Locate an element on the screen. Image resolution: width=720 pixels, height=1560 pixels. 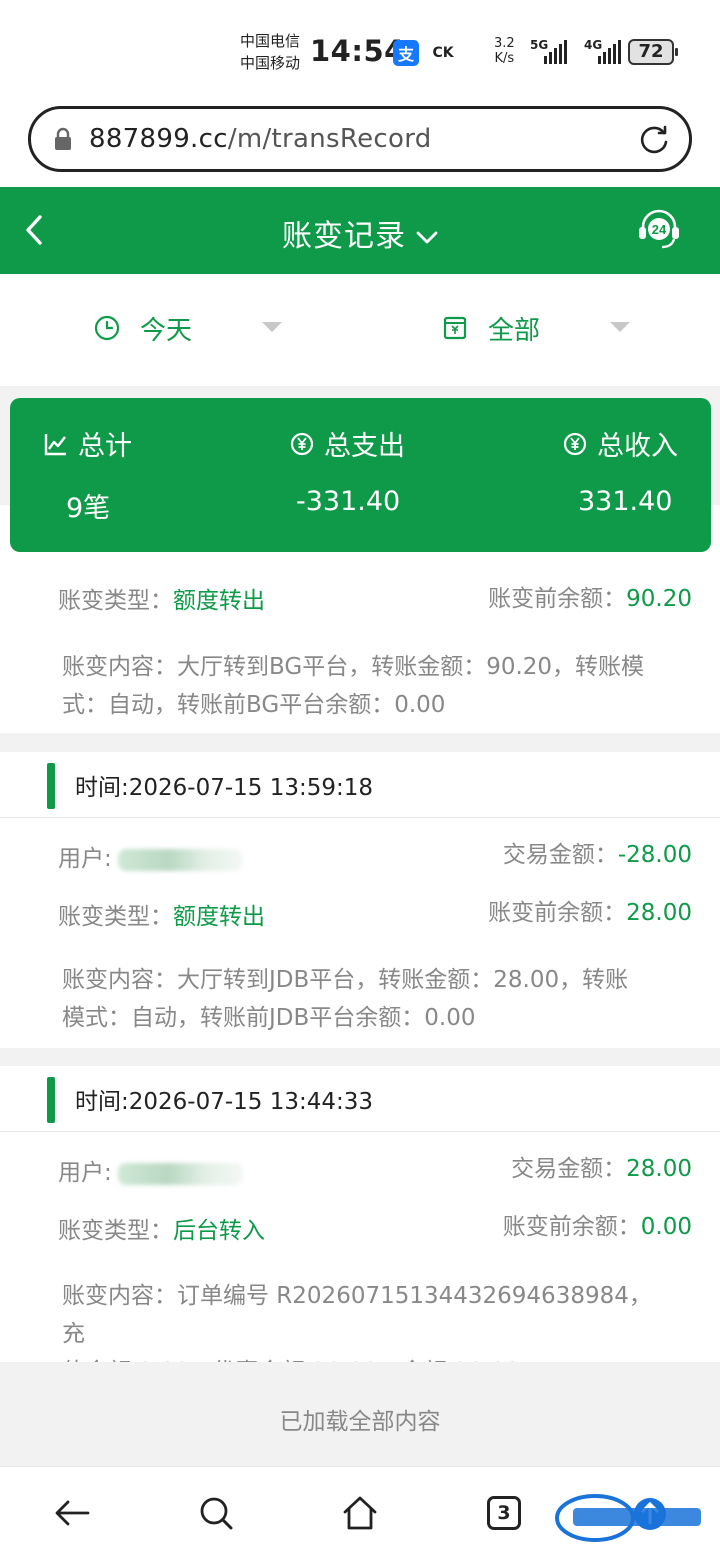
url-text: 887899.cc/m/transRecord is located at coordinates (260, 139).